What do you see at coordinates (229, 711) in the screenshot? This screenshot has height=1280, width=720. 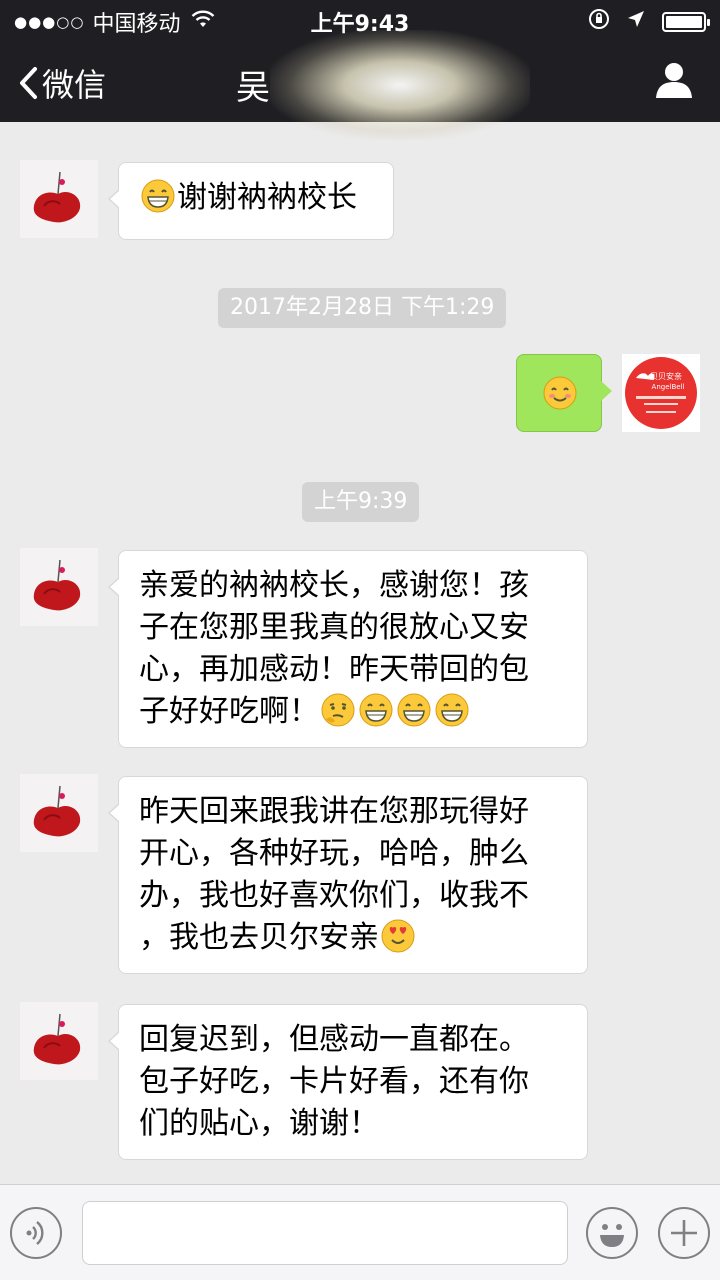 I see `message-line: 子好好吃啊！` at bounding box center [229, 711].